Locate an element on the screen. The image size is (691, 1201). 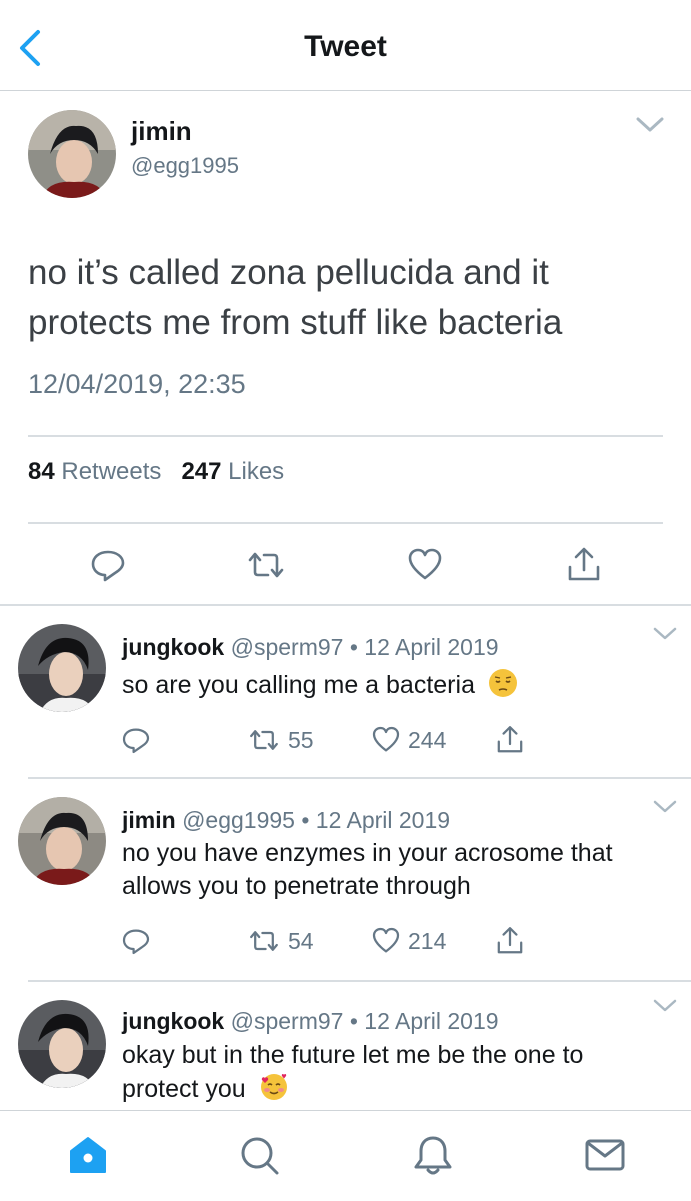
search-icon is located at coordinates (259, 1155).